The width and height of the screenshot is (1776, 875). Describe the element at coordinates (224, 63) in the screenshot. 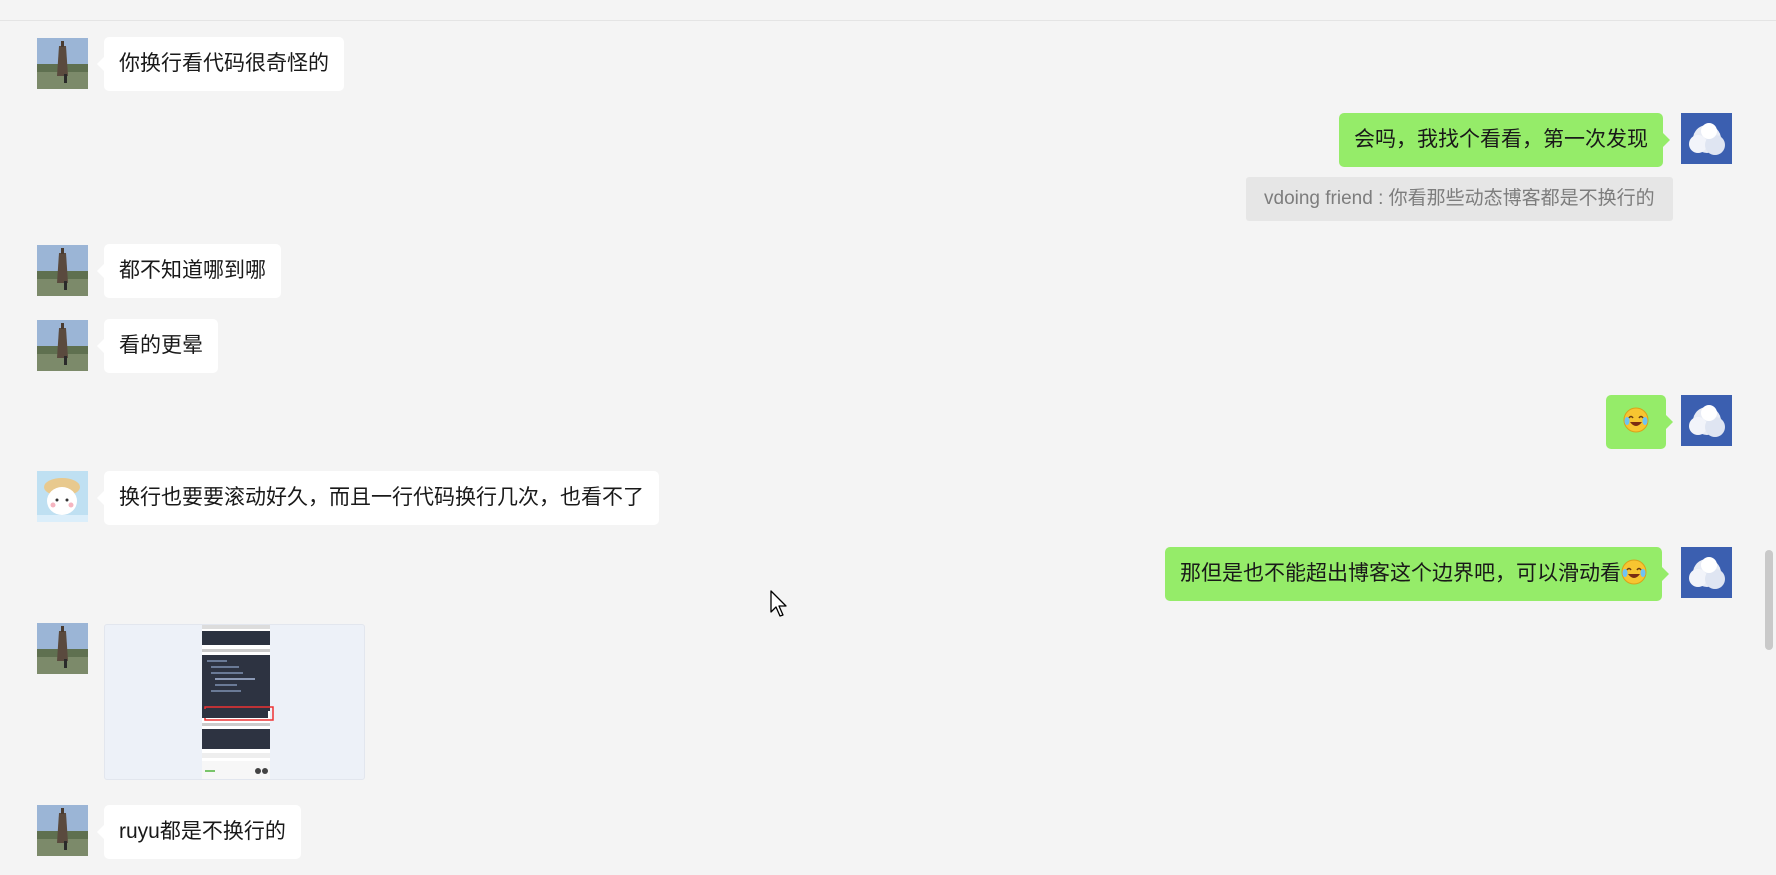

I see `message-text: 你换行看代码很奇怪的` at that location.